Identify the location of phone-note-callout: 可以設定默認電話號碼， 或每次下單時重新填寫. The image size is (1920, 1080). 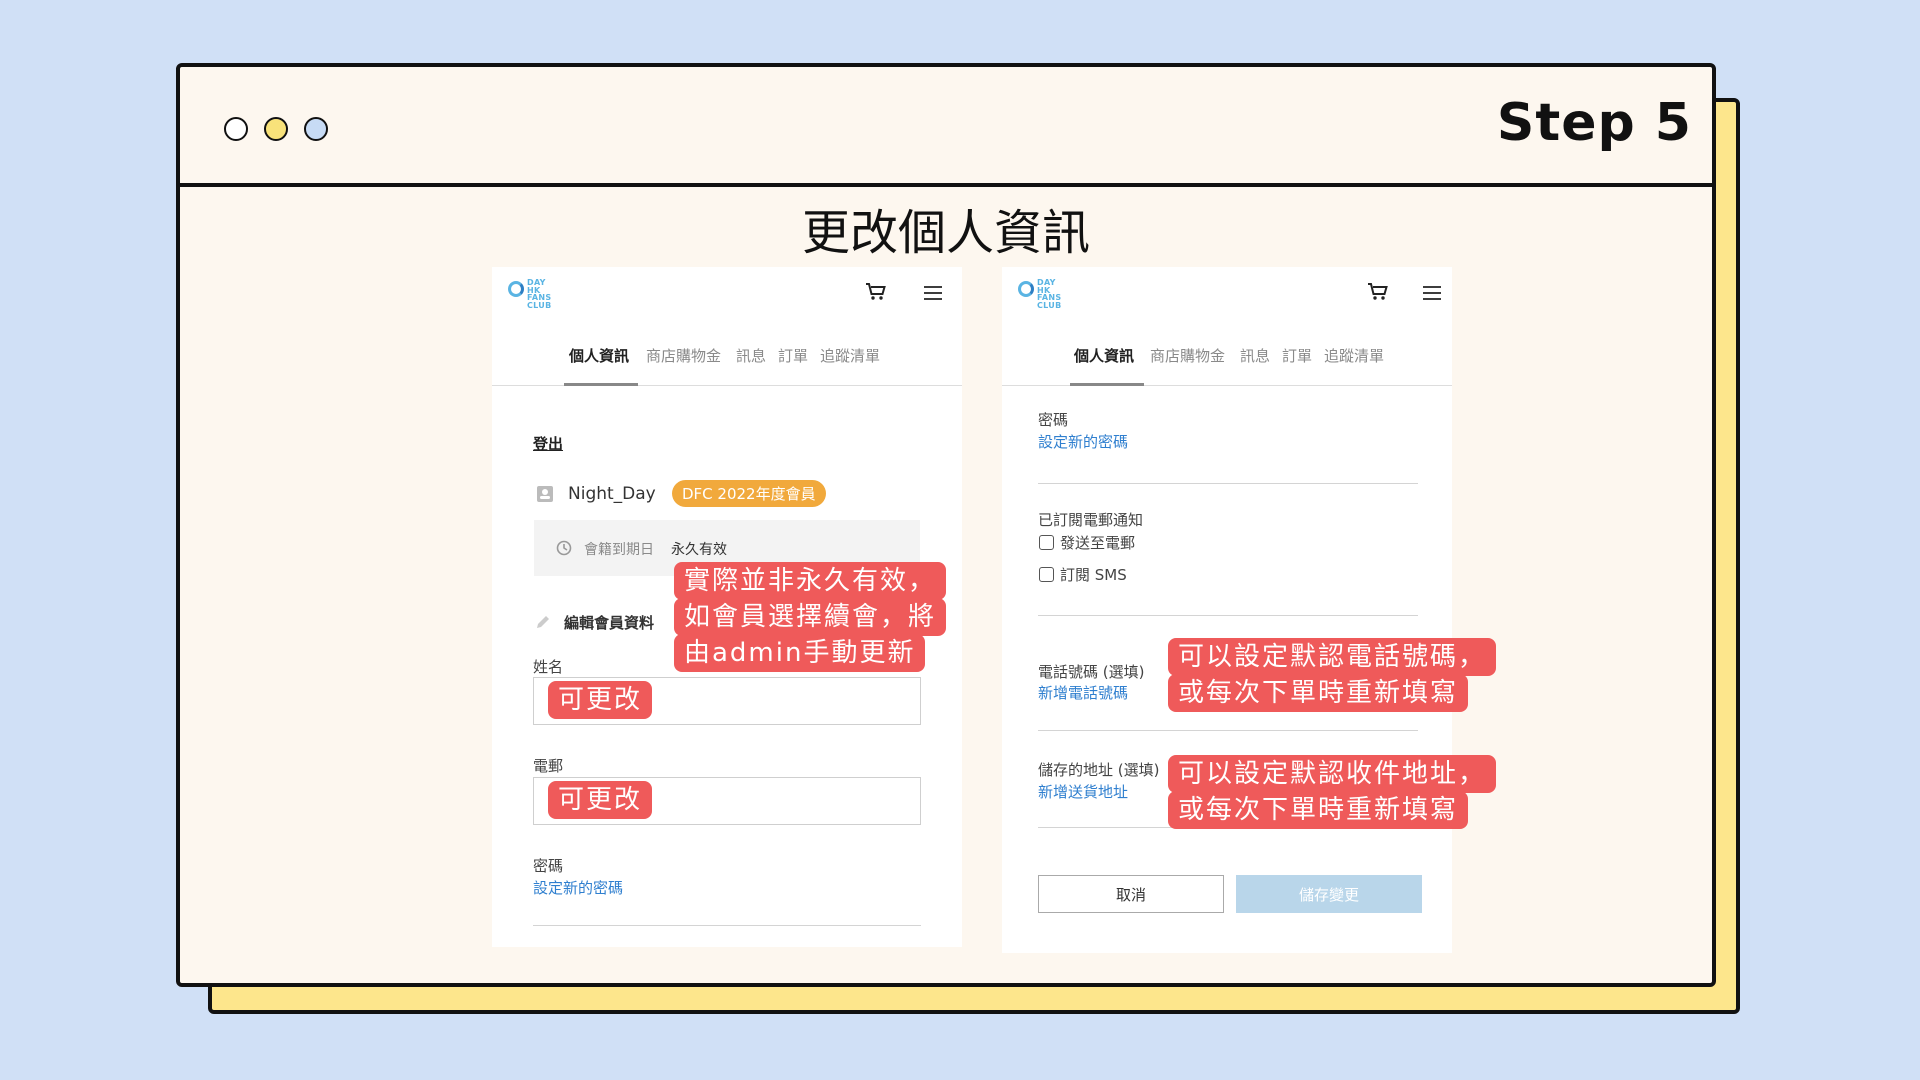
(1332, 675).